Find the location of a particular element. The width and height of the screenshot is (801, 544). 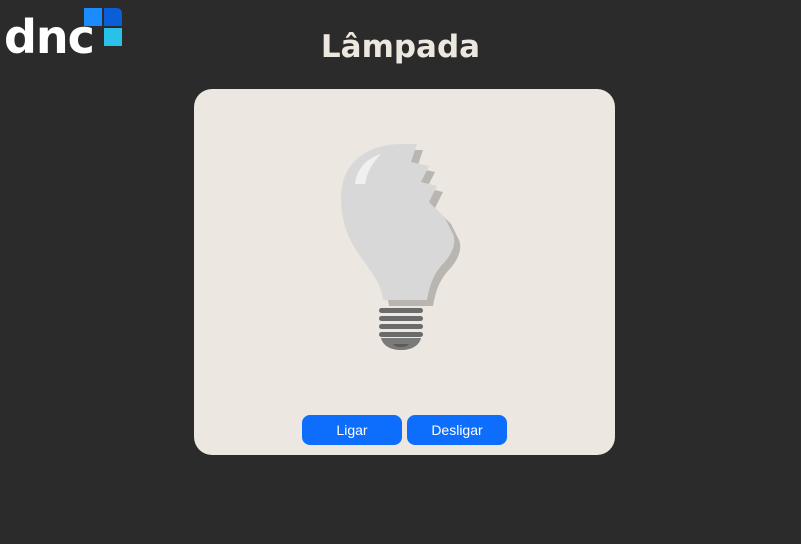

button-group: Ligar Desligar is located at coordinates (404, 430).